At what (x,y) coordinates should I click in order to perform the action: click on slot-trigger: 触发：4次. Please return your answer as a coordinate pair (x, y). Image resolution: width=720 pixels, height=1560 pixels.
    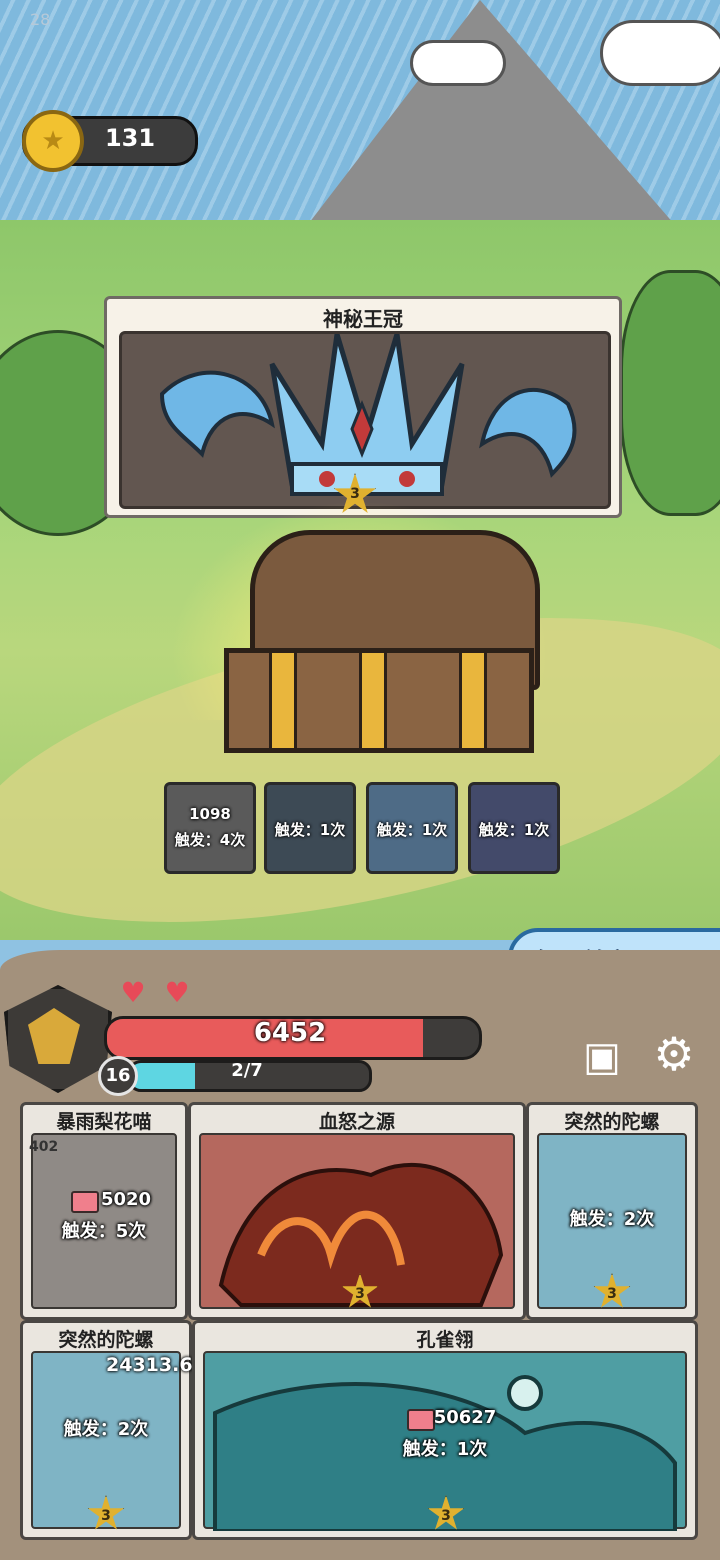
    Looking at the image, I should click on (210, 840).